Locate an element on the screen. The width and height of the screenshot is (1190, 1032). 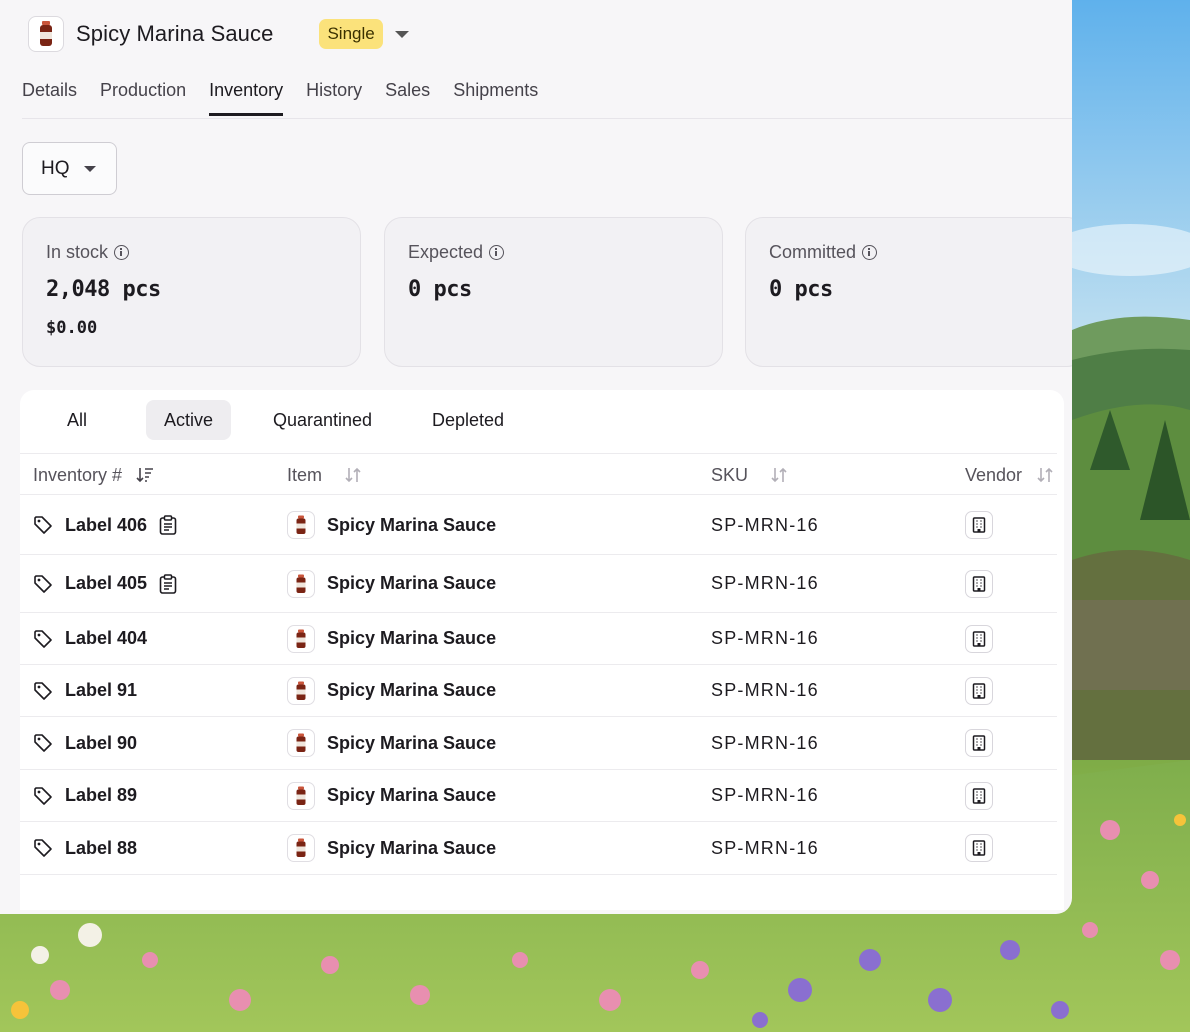
column-header-item: Item is located at coordinates (324, 475).